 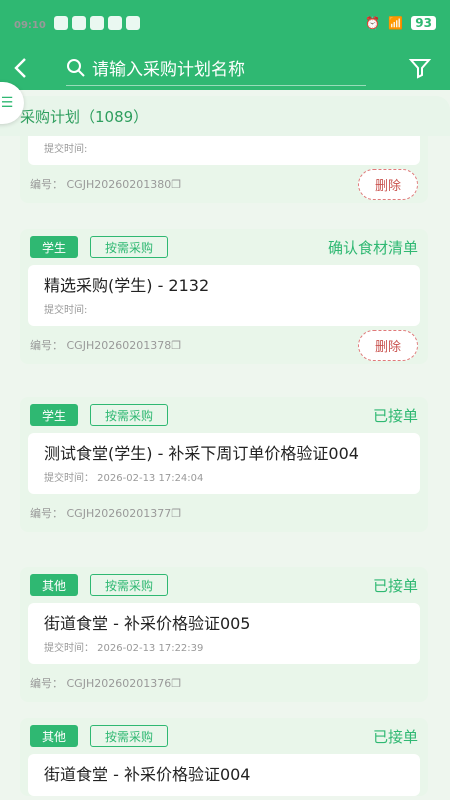 What do you see at coordinates (396, 23) in the screenshot?
I see `wifi-icon: 📶` at bounding box center [396, 23].